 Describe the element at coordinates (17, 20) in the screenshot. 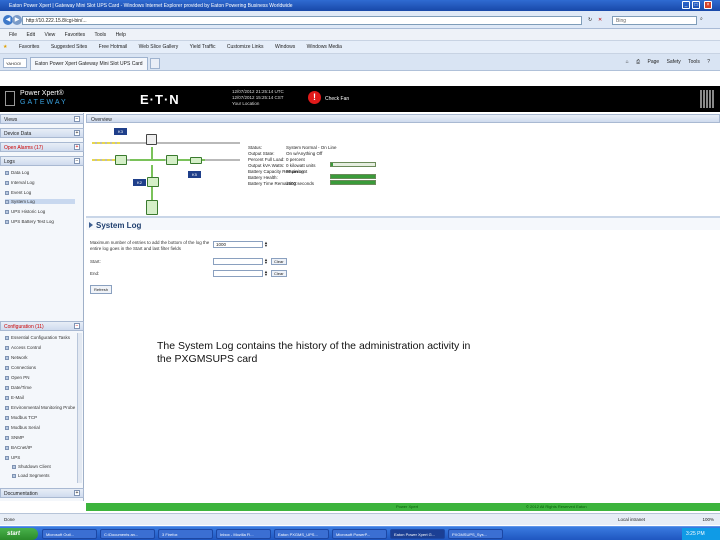

I see `forward-icon: ▶` at that location.